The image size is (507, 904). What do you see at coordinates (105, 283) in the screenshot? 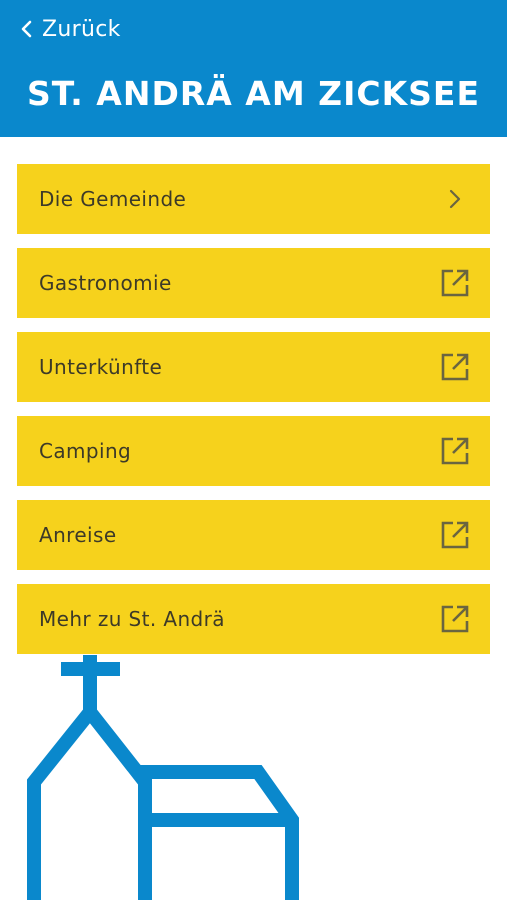
I see `menu-item-label: Gastronomie` at bounding box center [105, 283].